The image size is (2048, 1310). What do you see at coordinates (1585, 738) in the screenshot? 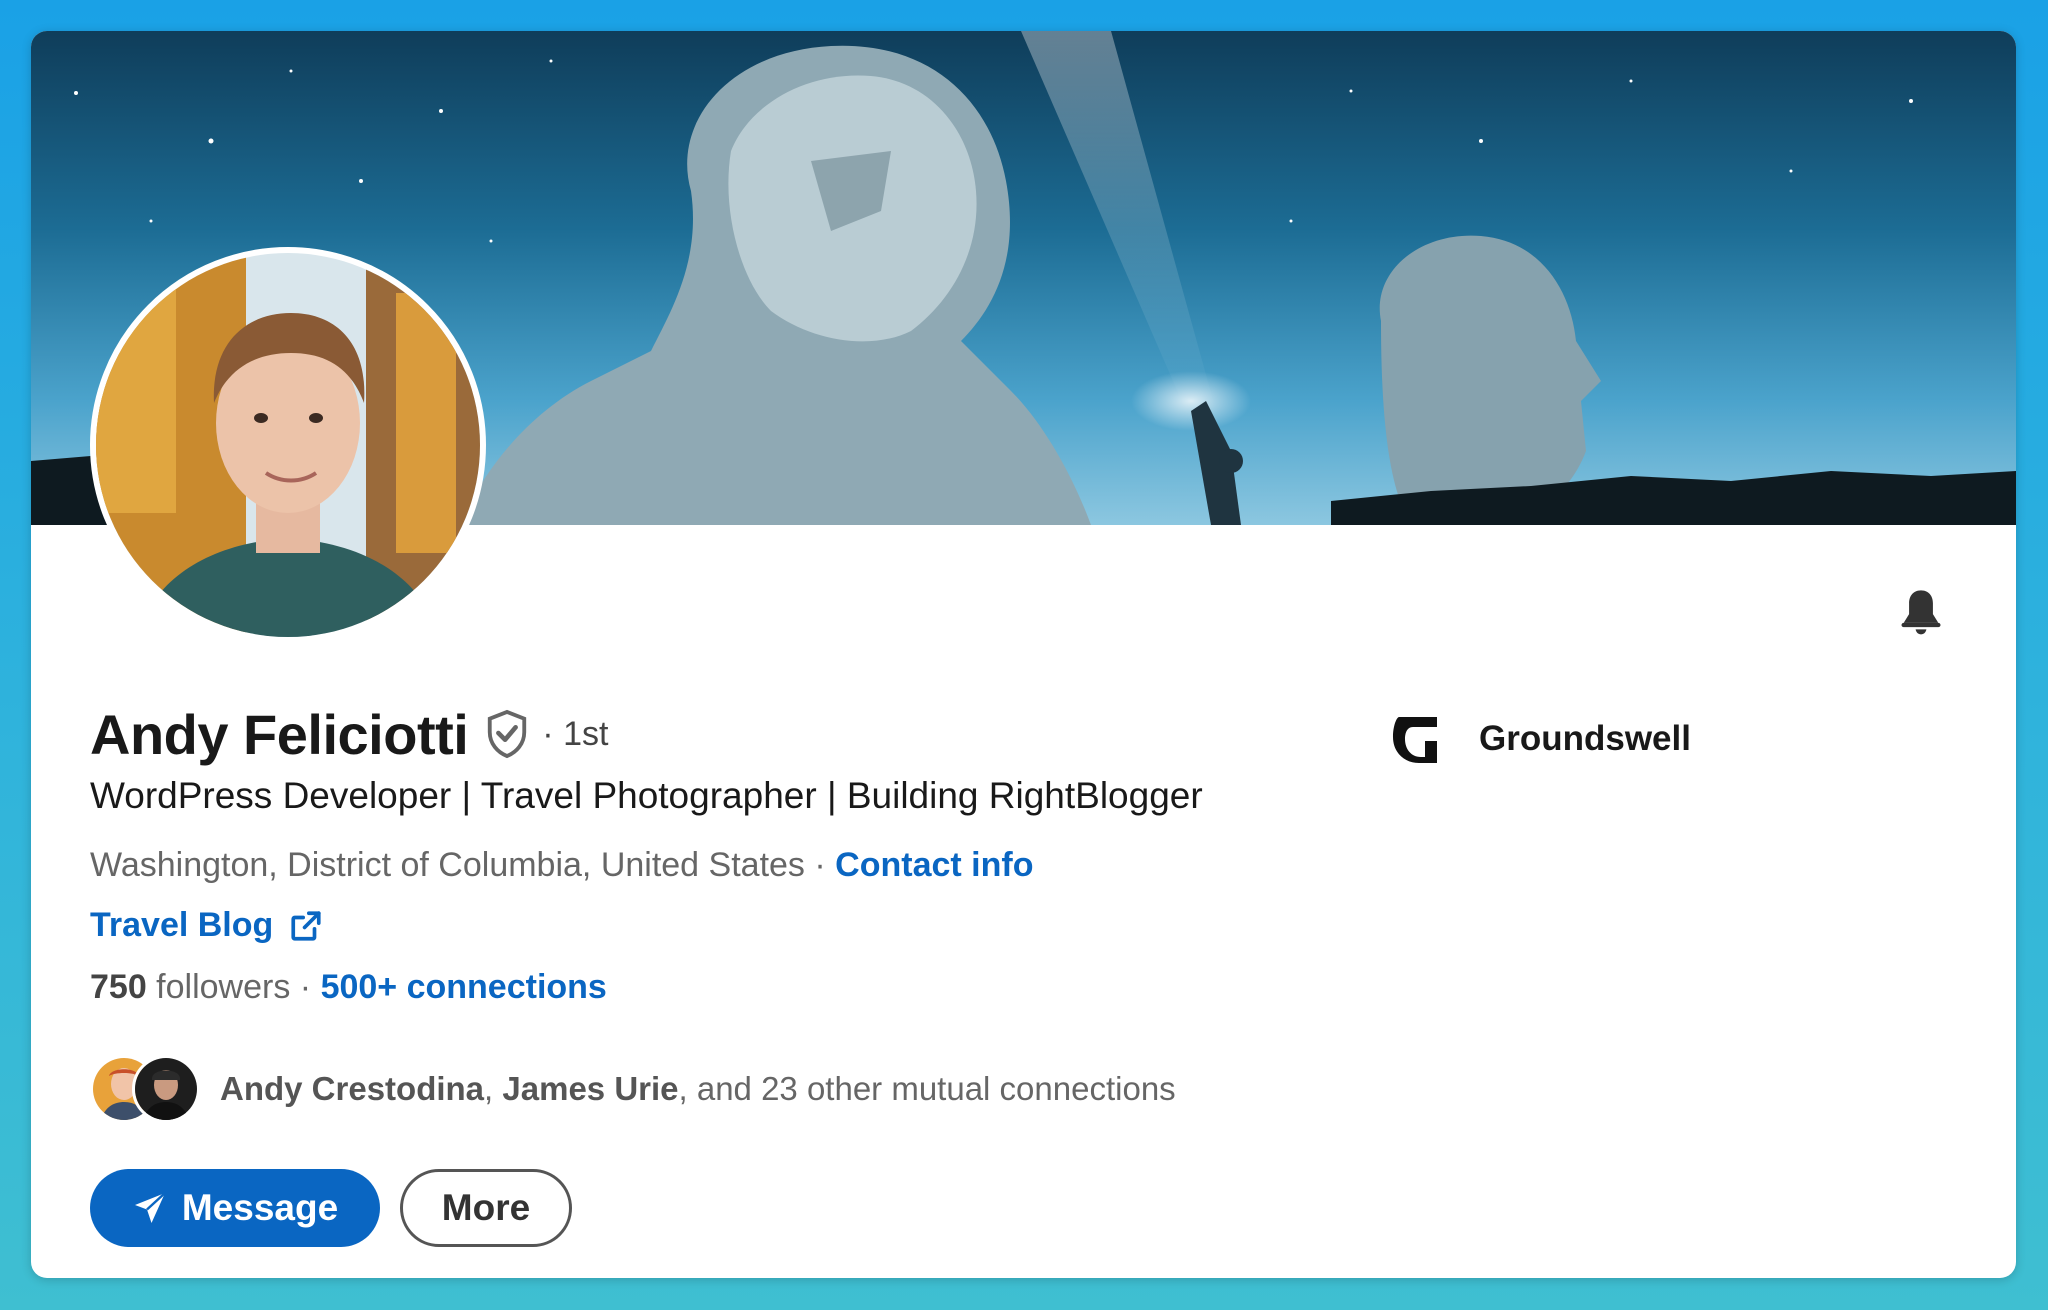
I see `company-name: Groundswell` at bounding box center [1585, 738].